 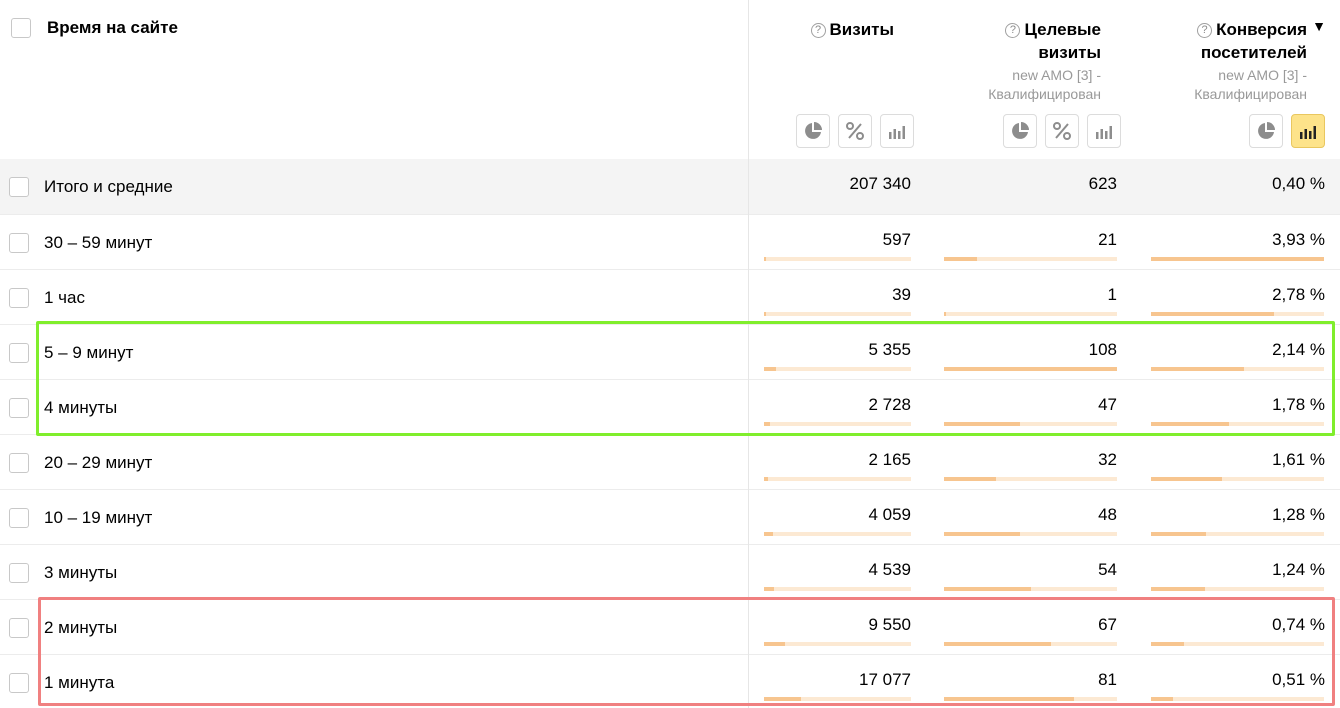 I want to click on totals-row: Итого и средние 207 340 623 0,40 %, so click(x=670, y=186).